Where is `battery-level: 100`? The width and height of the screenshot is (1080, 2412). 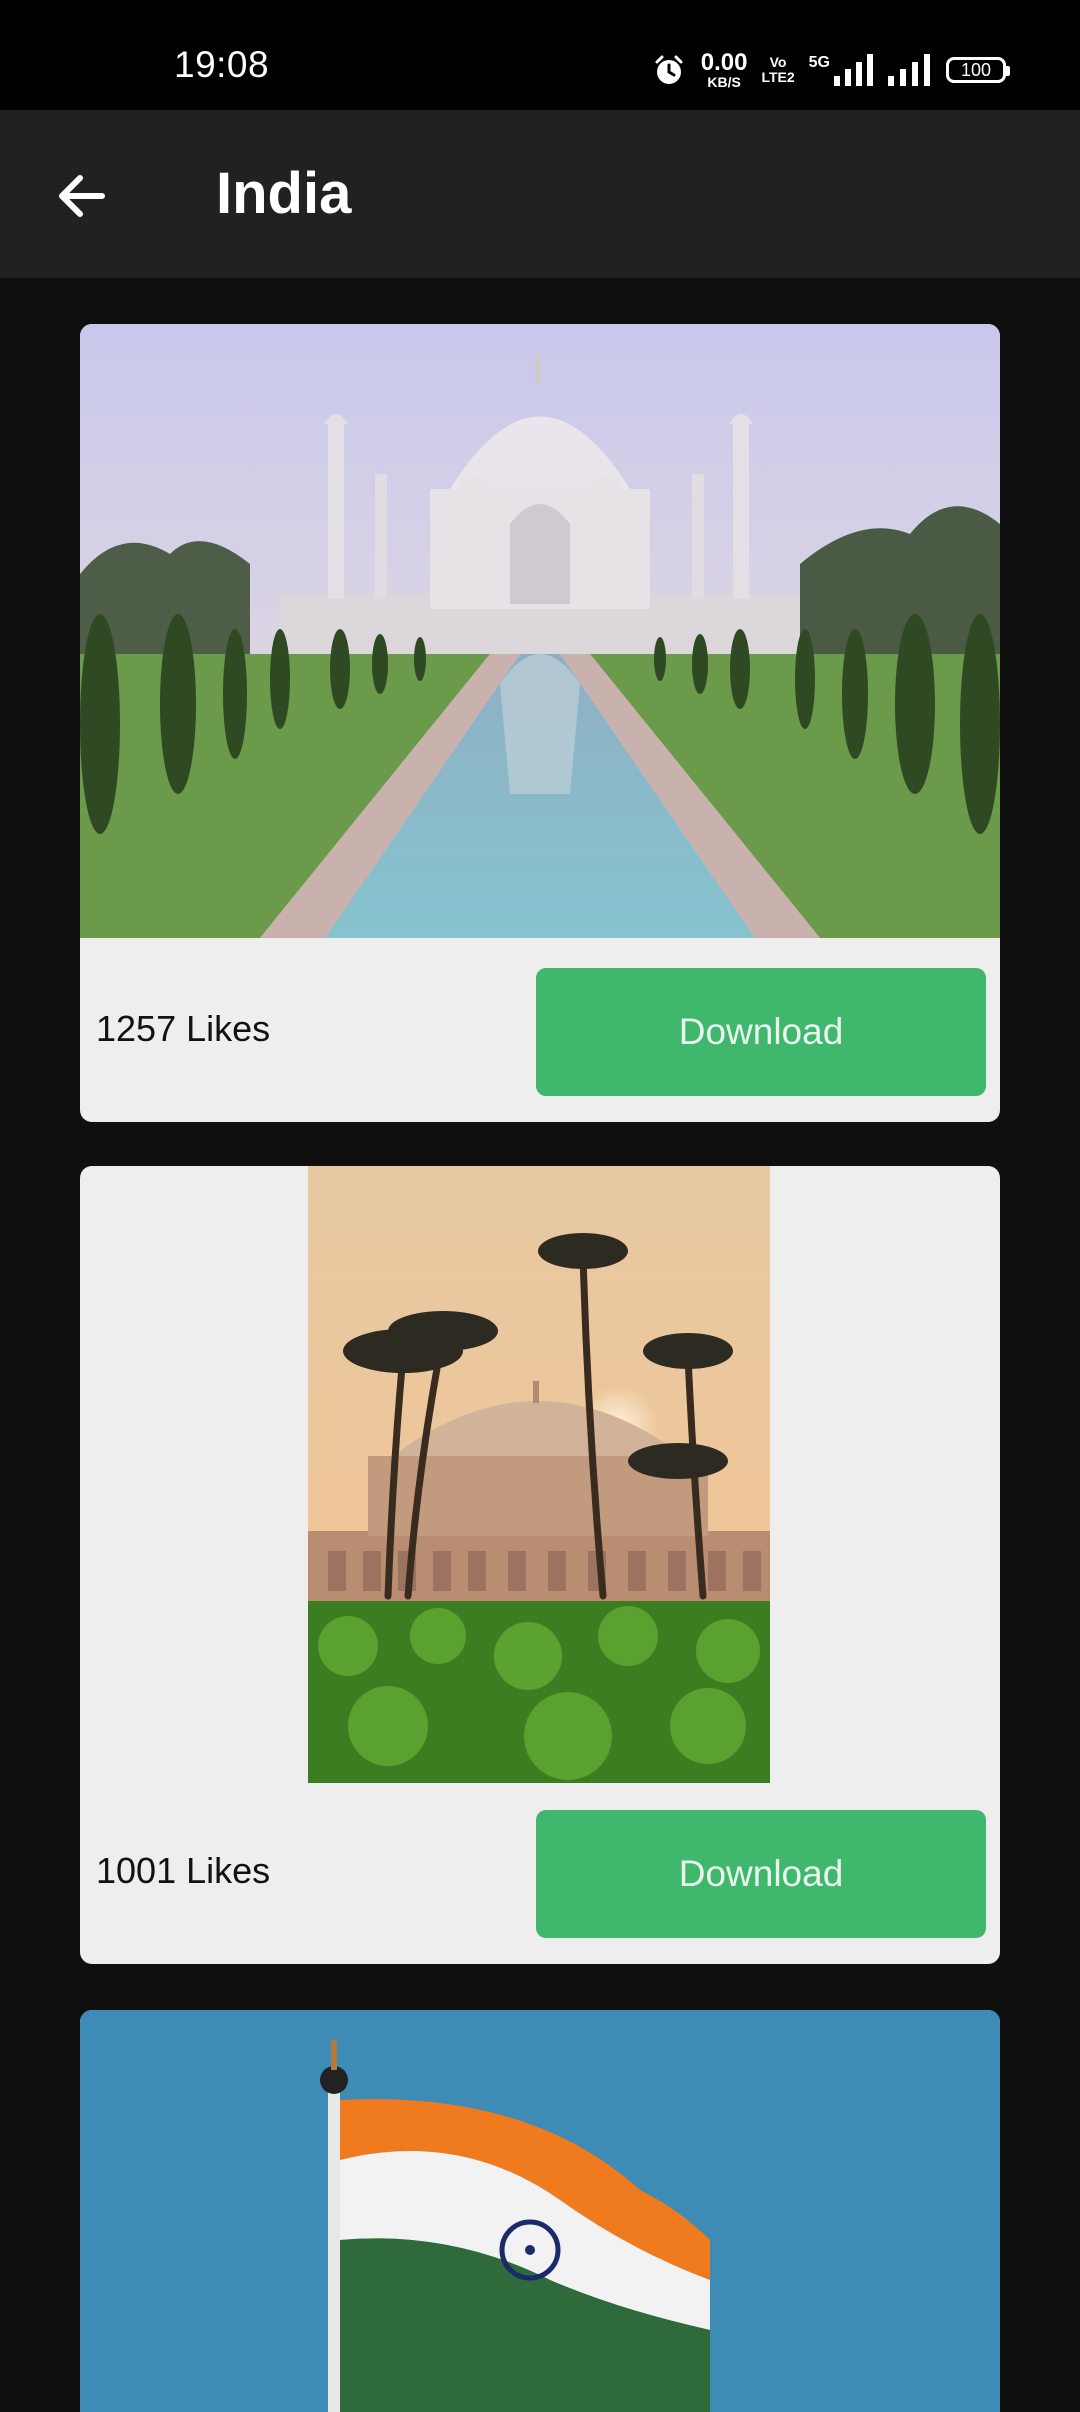 battery-level: 100 is located at coordinates (976, 69).